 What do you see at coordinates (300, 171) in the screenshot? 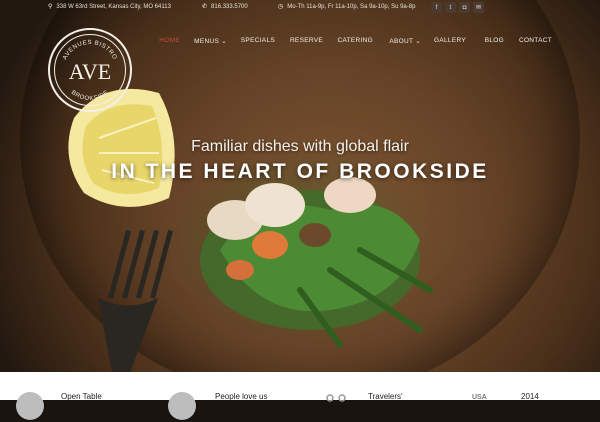
I see `hero-headline: IN THE HEART OF BROOKSIDE` at bounding box center [300, 171].